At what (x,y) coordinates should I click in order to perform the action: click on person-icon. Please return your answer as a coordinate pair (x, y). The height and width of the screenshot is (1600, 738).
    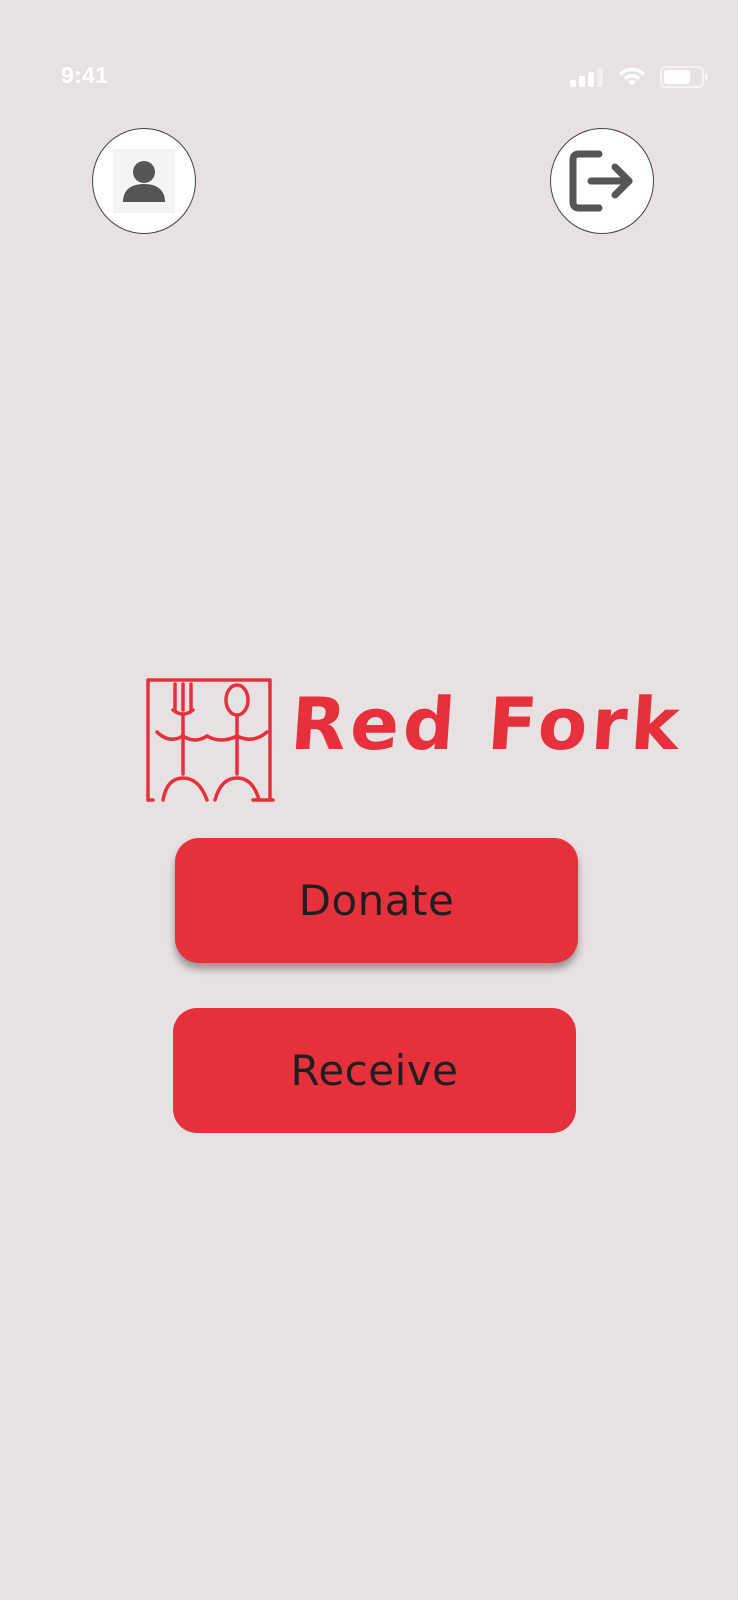
    Looking at the image, I should click on (144, 181).